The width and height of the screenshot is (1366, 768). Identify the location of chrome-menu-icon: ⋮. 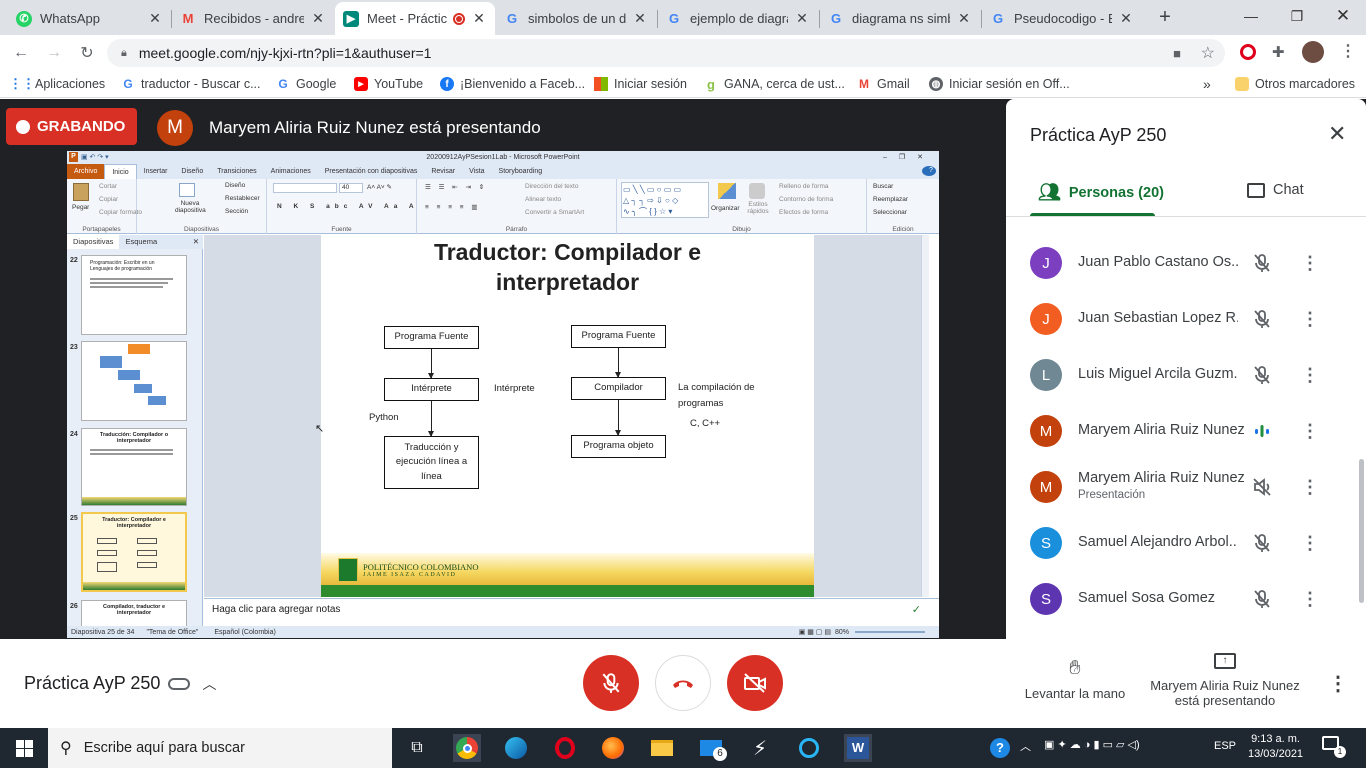
(1348, 51).